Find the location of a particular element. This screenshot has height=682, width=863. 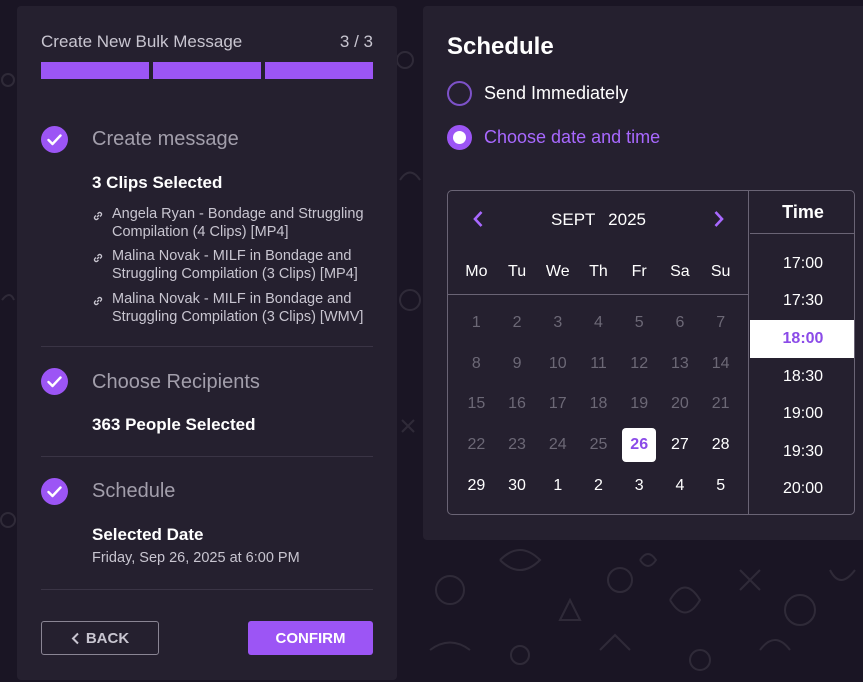

calendar-day: 14 is located at coordinates (720, 364).